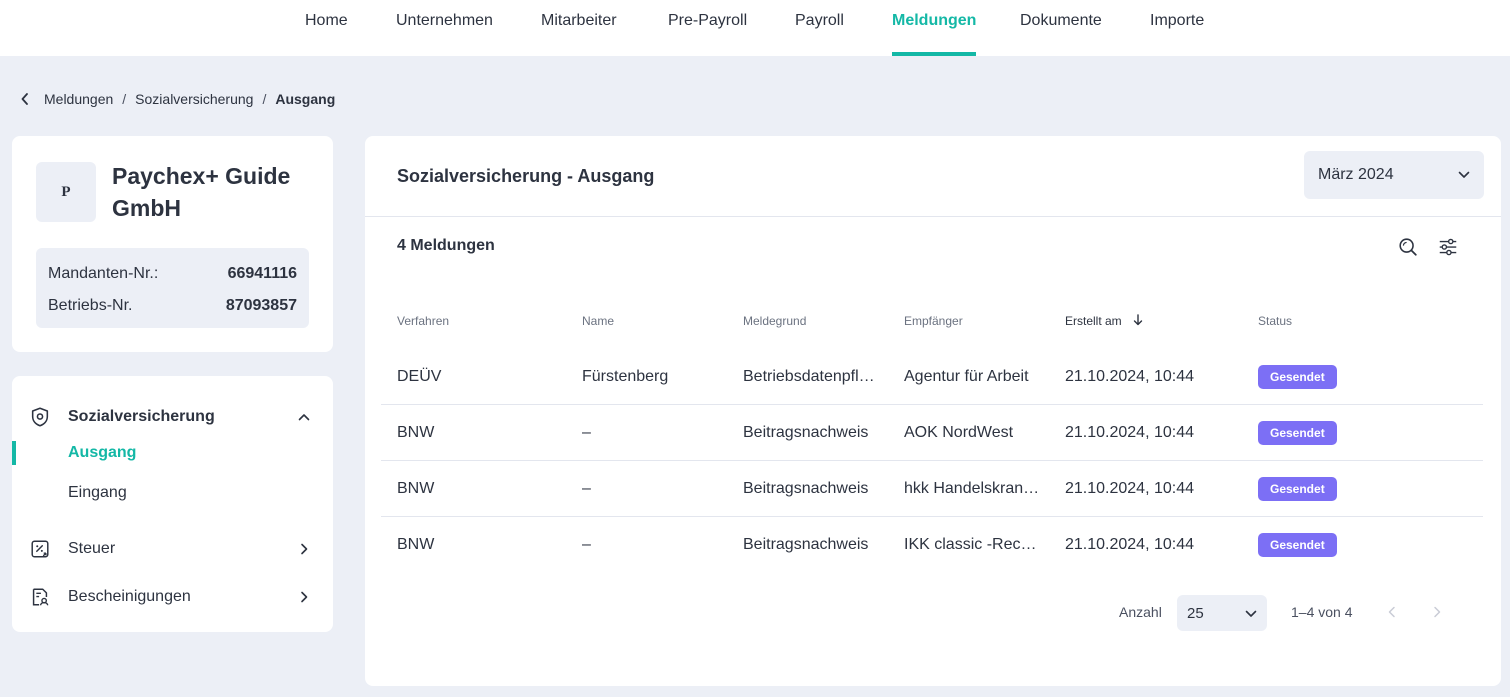 Image resolution: width=1510 pixels, height=697 pixels. I want to click on result-count: 4 Meldungen, so click(446, 245).